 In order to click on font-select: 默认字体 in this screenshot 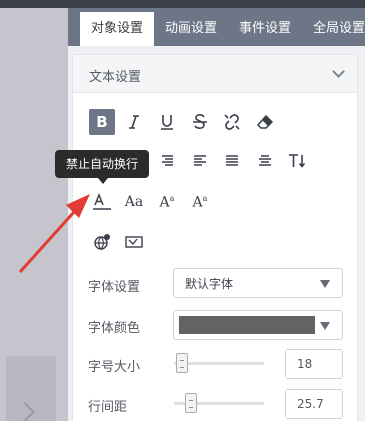, I will do `click(258, 283)`.